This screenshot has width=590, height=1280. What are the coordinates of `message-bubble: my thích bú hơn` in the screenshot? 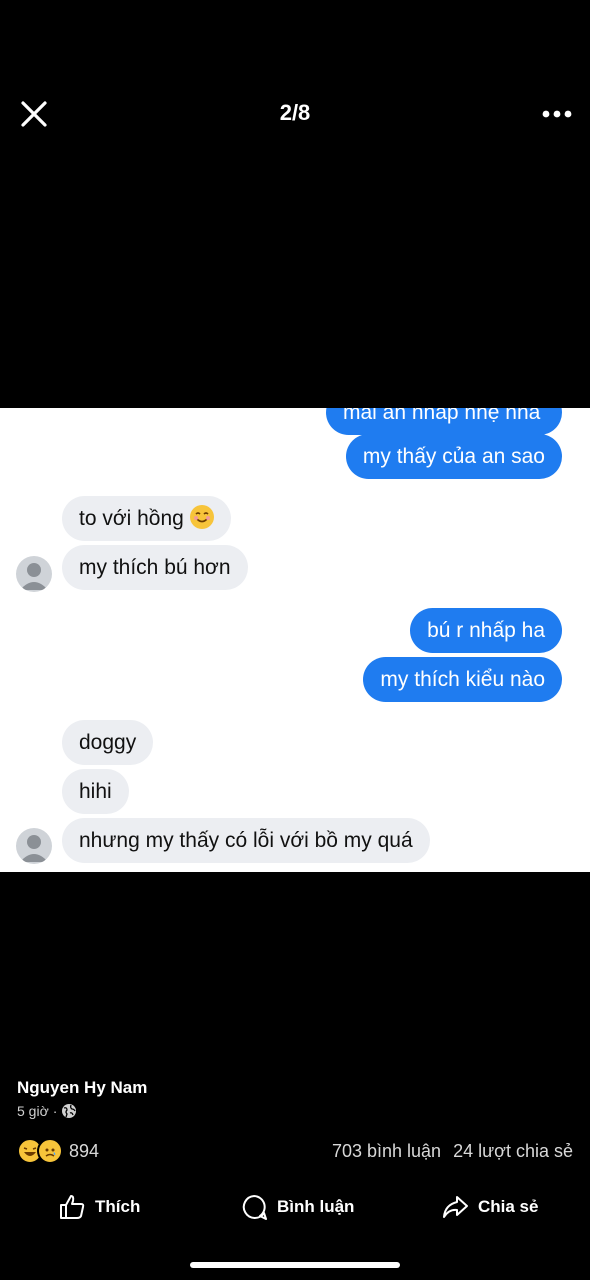 It's located at (155, 567).